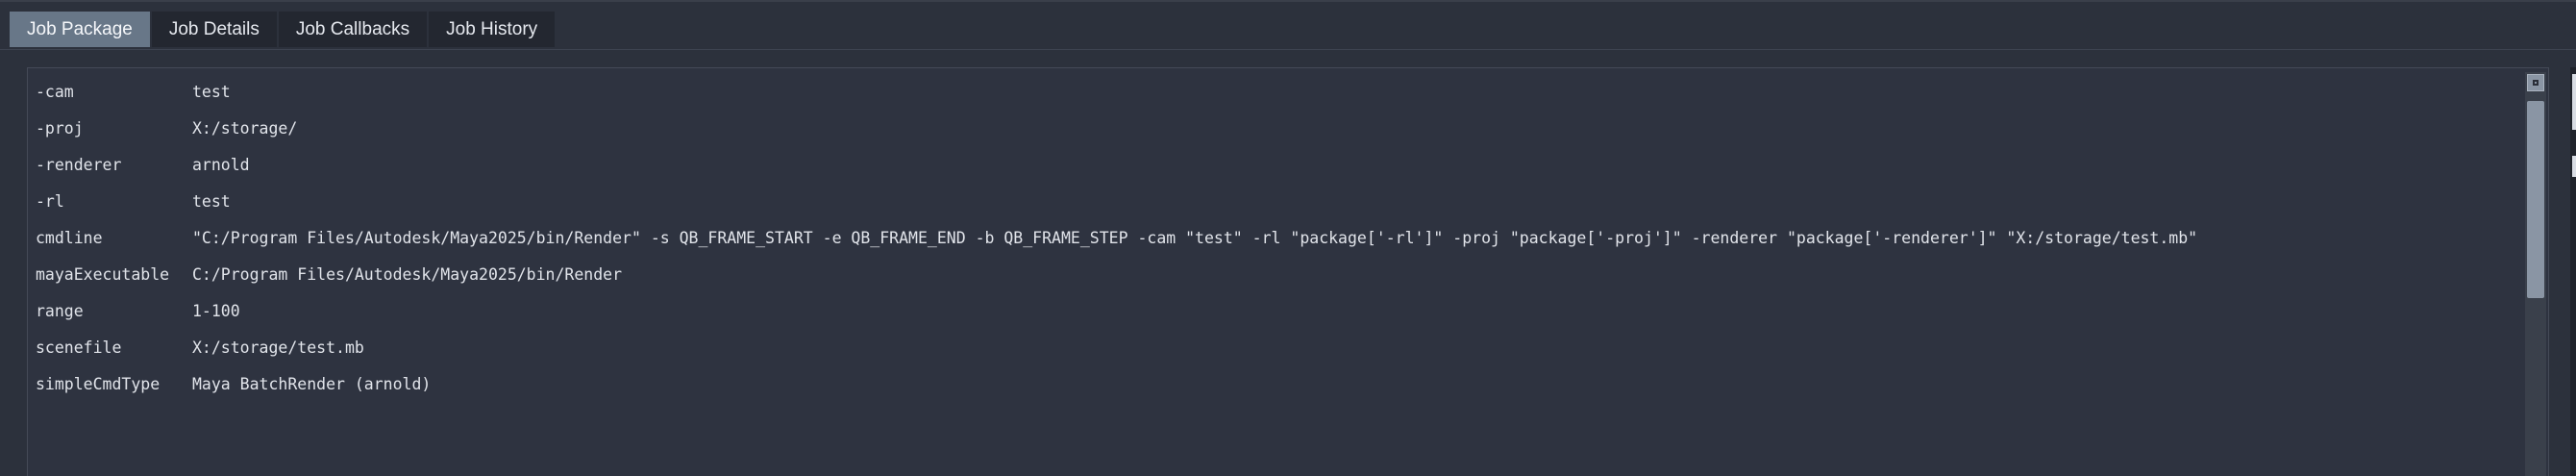  Describe the element at coordinates (493, 29) in the screenshot. I see `tab-job-history: Job History` at that location.